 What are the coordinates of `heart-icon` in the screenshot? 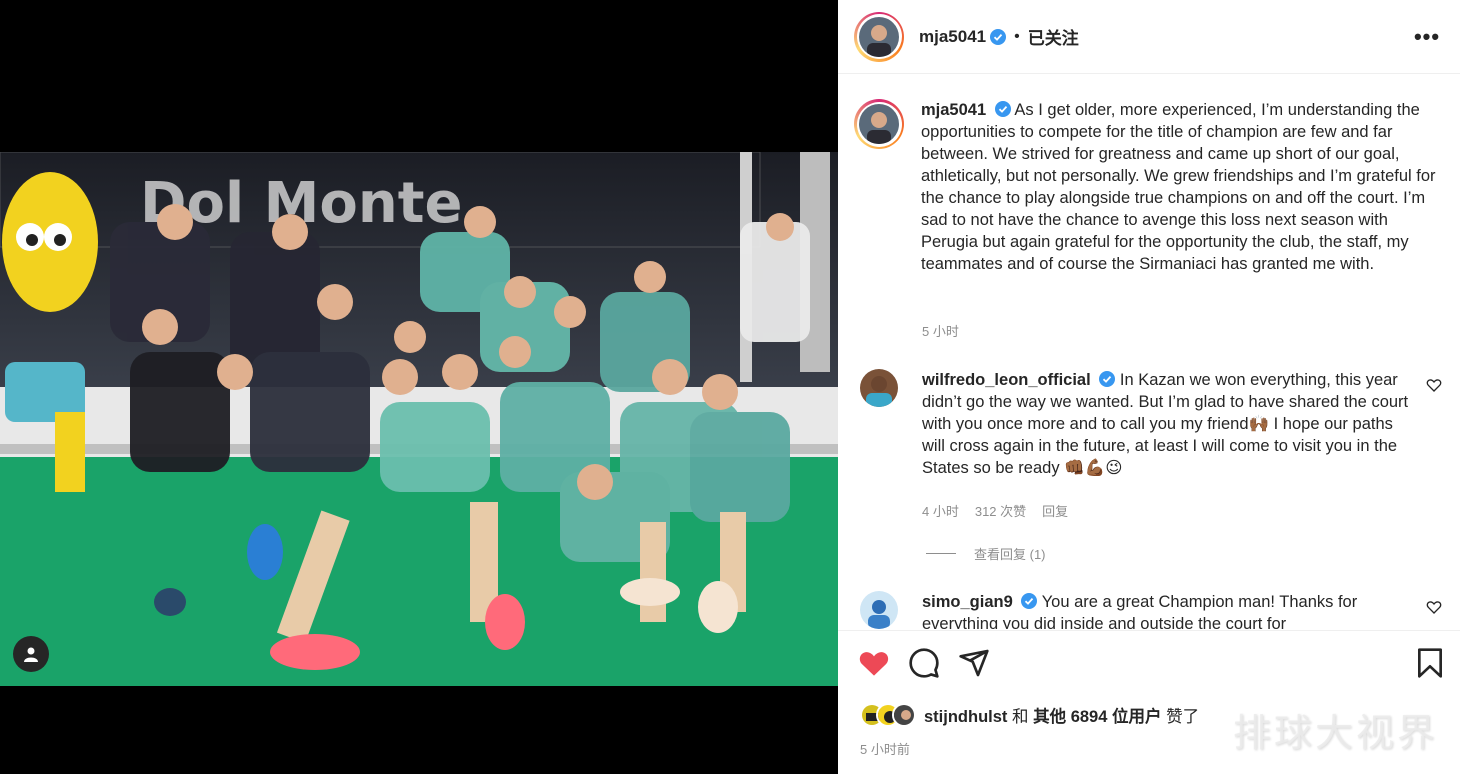 It's located at (874, 663).